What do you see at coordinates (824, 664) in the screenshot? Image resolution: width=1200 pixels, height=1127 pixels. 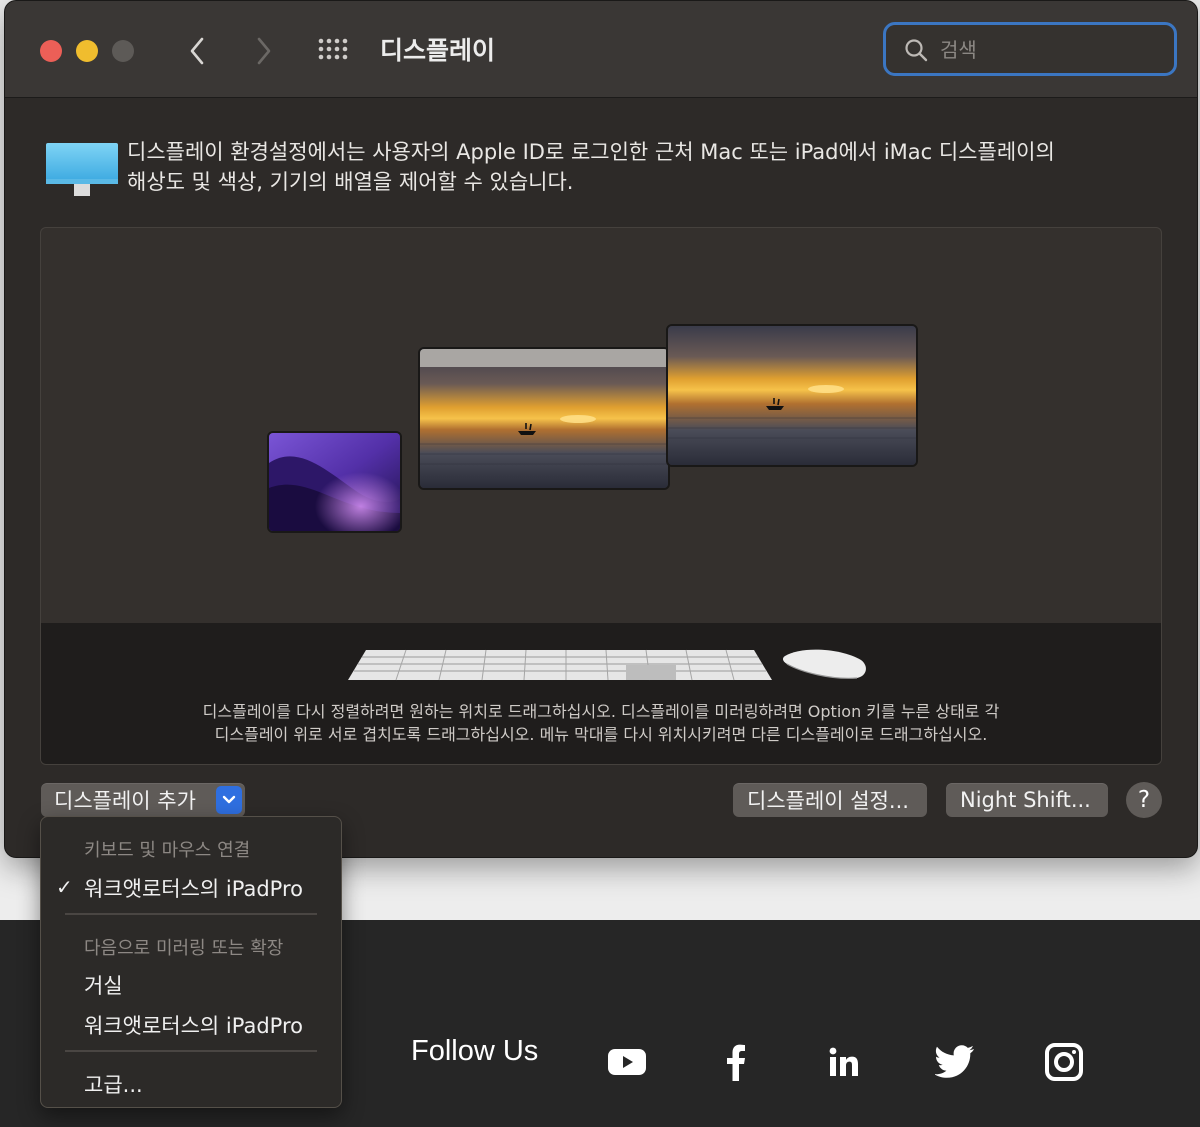 I see `magic-mouse-icon` at bounding box center [824, 664].